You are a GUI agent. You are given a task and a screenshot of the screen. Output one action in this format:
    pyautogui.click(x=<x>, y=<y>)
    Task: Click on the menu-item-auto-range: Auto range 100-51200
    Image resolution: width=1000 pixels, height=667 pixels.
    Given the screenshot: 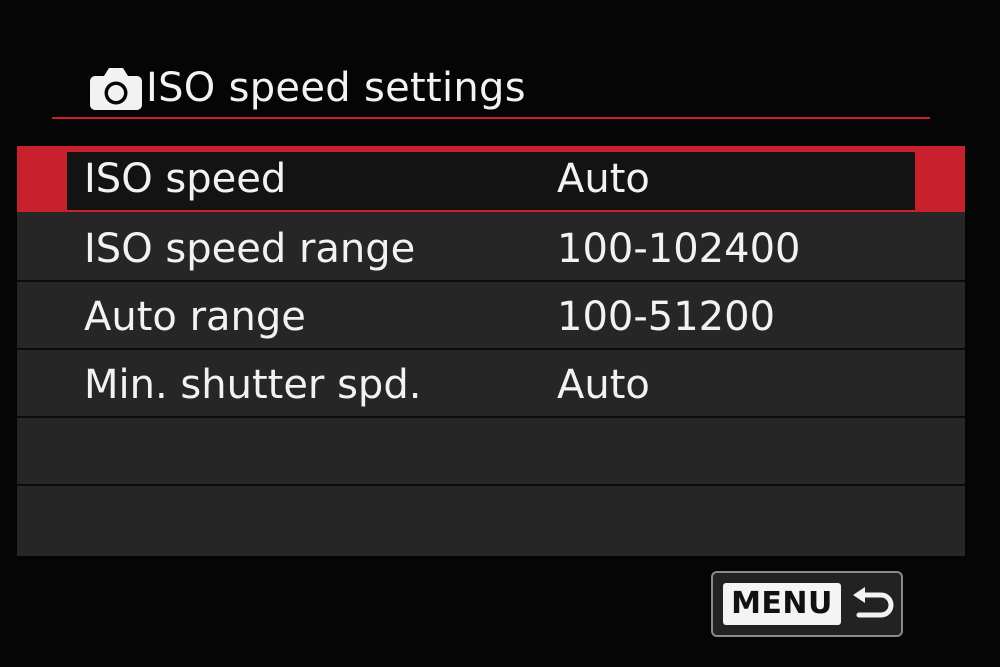 What is the action you would take?
    pyautogui.click(x=491, y=317)
    